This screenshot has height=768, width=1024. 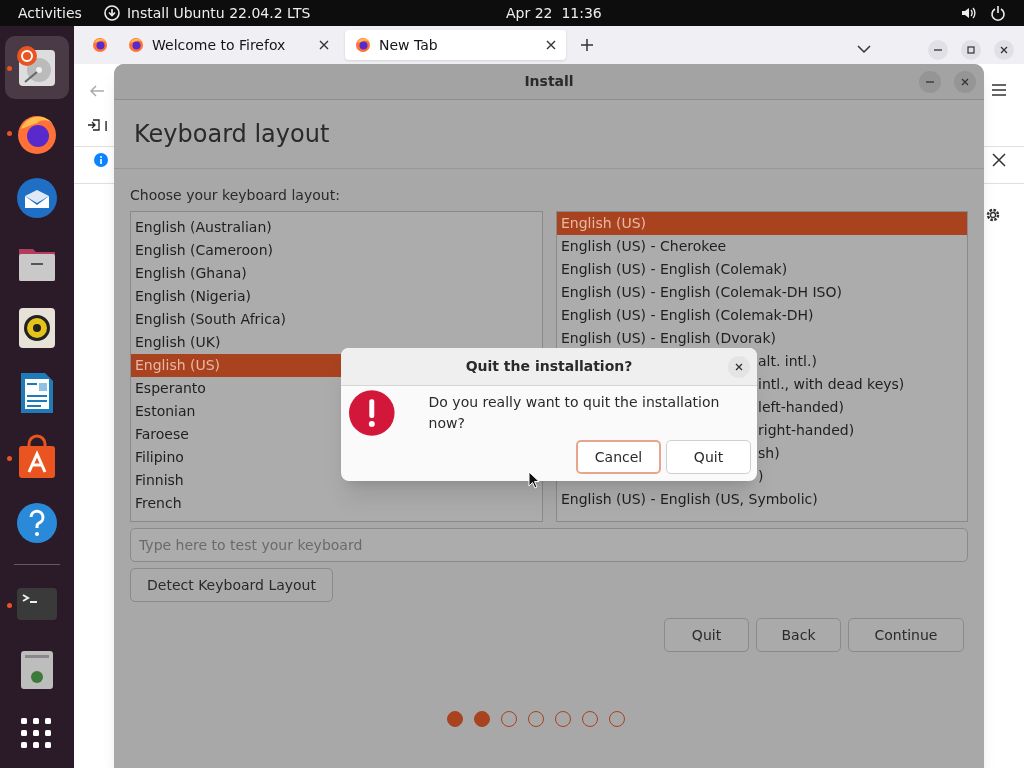 I want to click on app-menu: Install Ubuntu 22.04.2 LTS, so click(x=218, y=13).